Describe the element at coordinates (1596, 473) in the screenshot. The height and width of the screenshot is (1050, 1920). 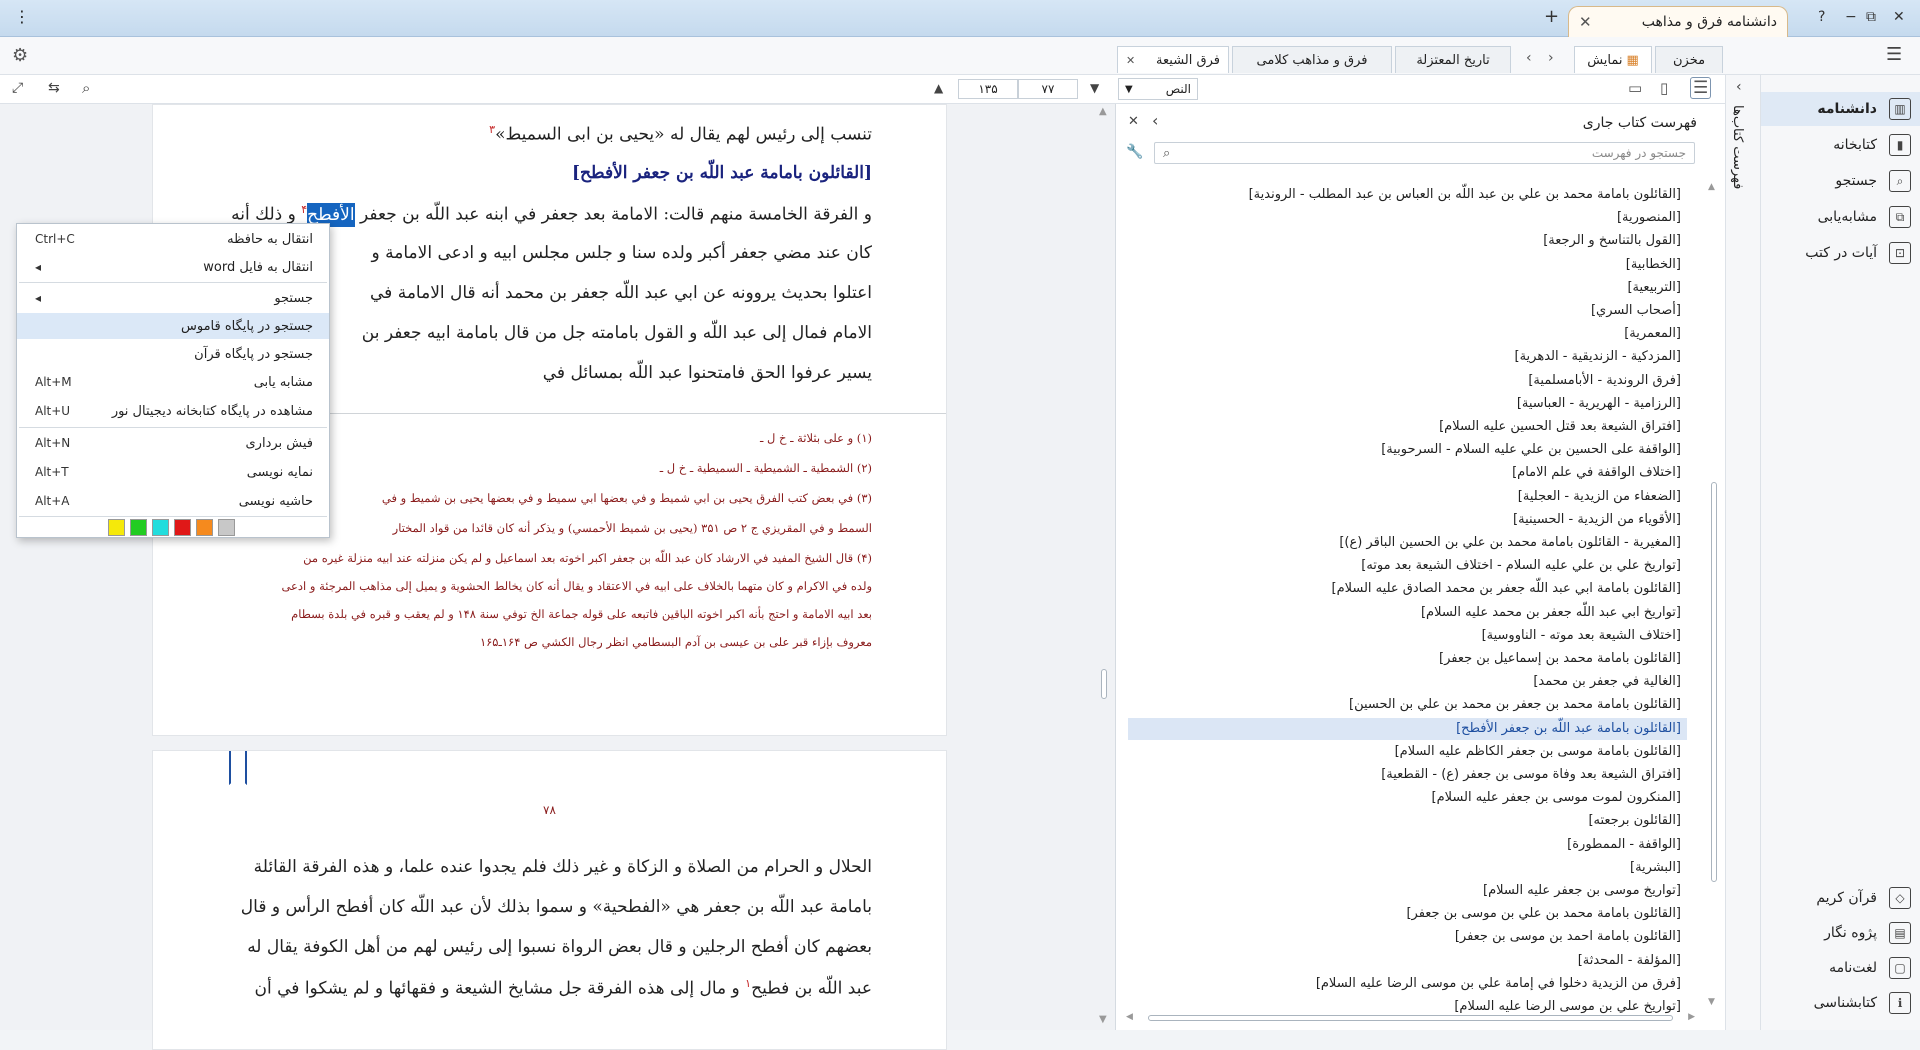
I see `toc-item: [اختلاف الواقفة في علم الامام]` at that location.